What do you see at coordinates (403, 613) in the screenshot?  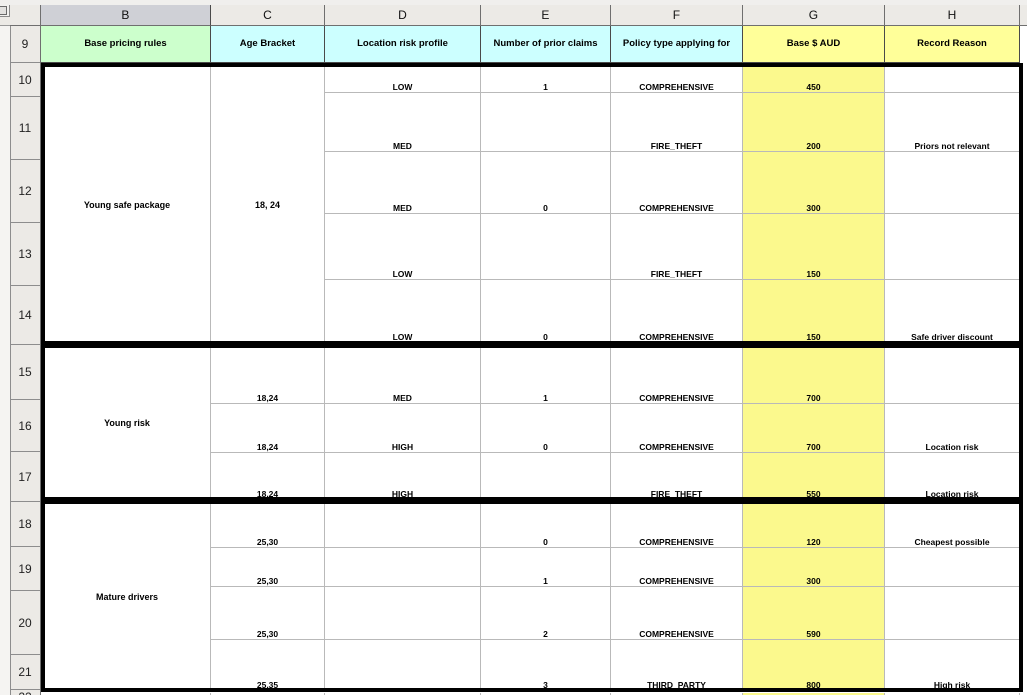 I see `cell-D20` at bounding box center [403, 613].